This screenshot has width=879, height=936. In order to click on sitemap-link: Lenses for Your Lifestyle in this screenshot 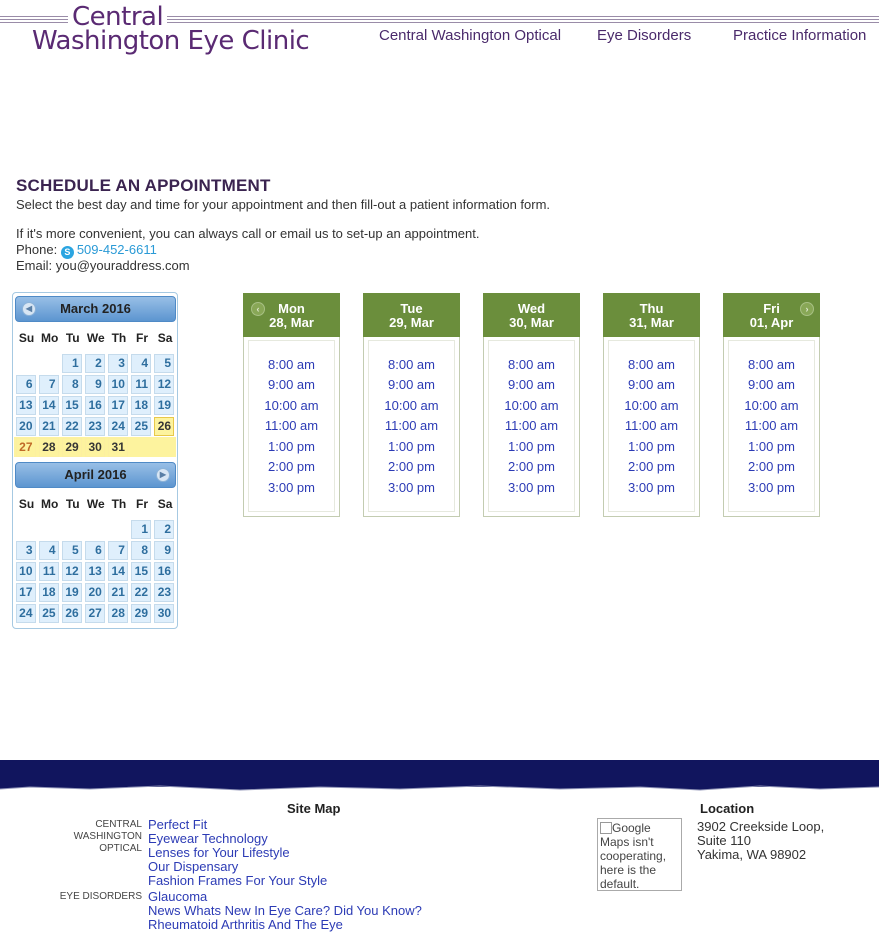, I will do `click(219, 853)`.